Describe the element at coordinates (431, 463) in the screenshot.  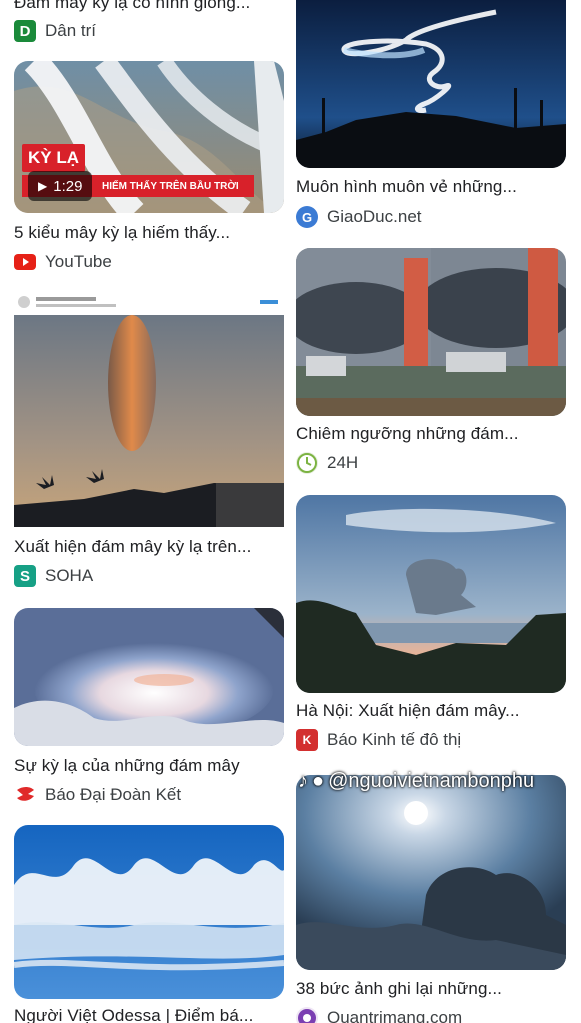
I see `result-source: 24H` at that location.